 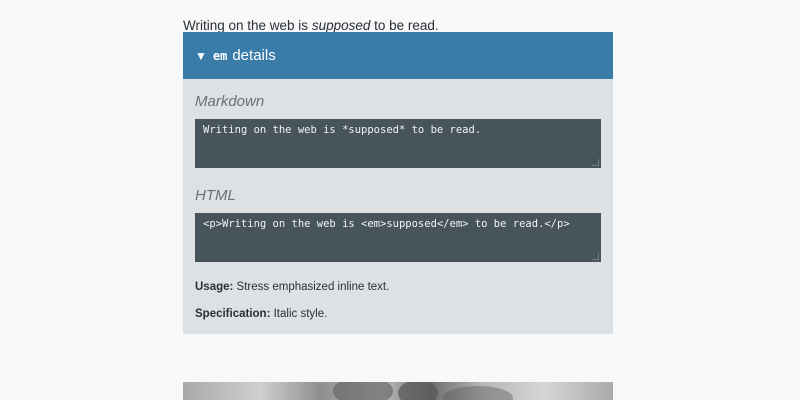 What do you see at coordinates (230, 101) in the screenshot?
I see `markdown-heading: Markdown` at bounding box center [230, 101].